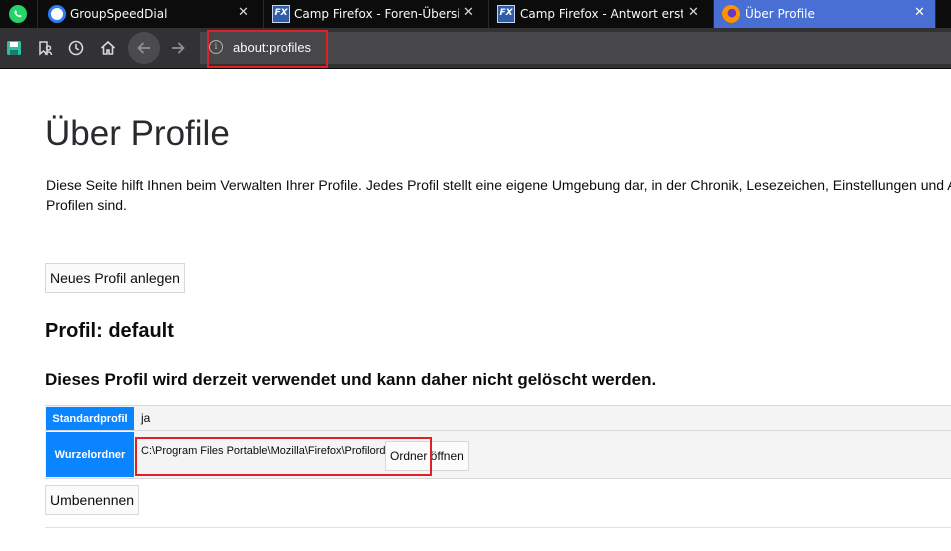  I want to click on row-key-wurzelordner: Wurzelordner, so click(90, 454).